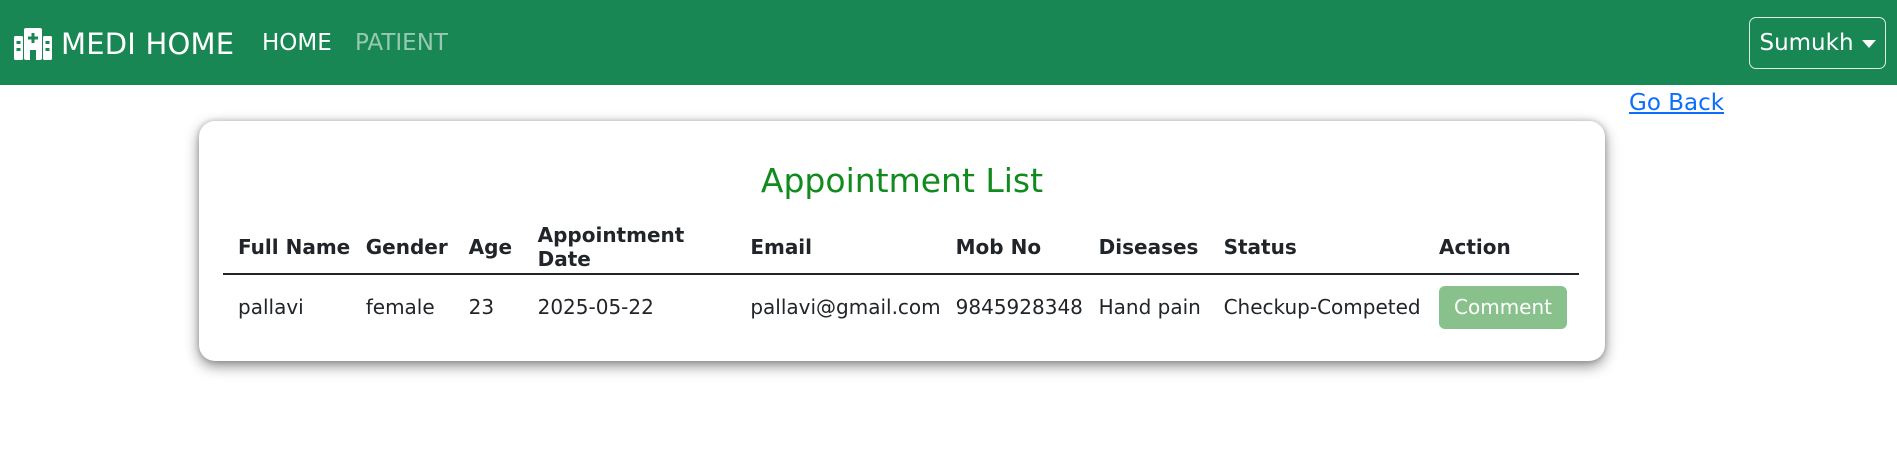  I want to click on header-mob-no: Mob No, so click(1012, 248).